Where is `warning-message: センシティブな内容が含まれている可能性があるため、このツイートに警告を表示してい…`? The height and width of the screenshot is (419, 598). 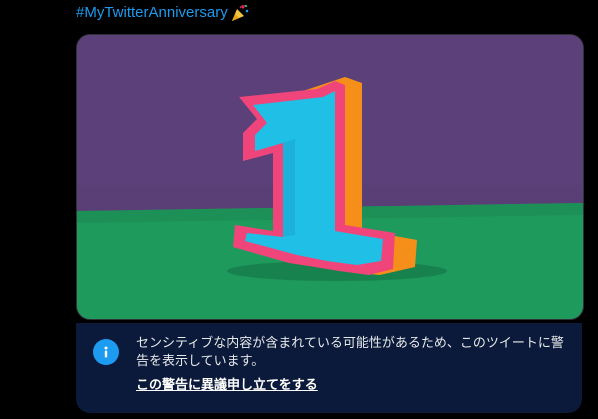 warning-message: センシティブな内容が含まれている可能性があるため、このツイートに警告を表示してい… is located at coordinates (350, 352).